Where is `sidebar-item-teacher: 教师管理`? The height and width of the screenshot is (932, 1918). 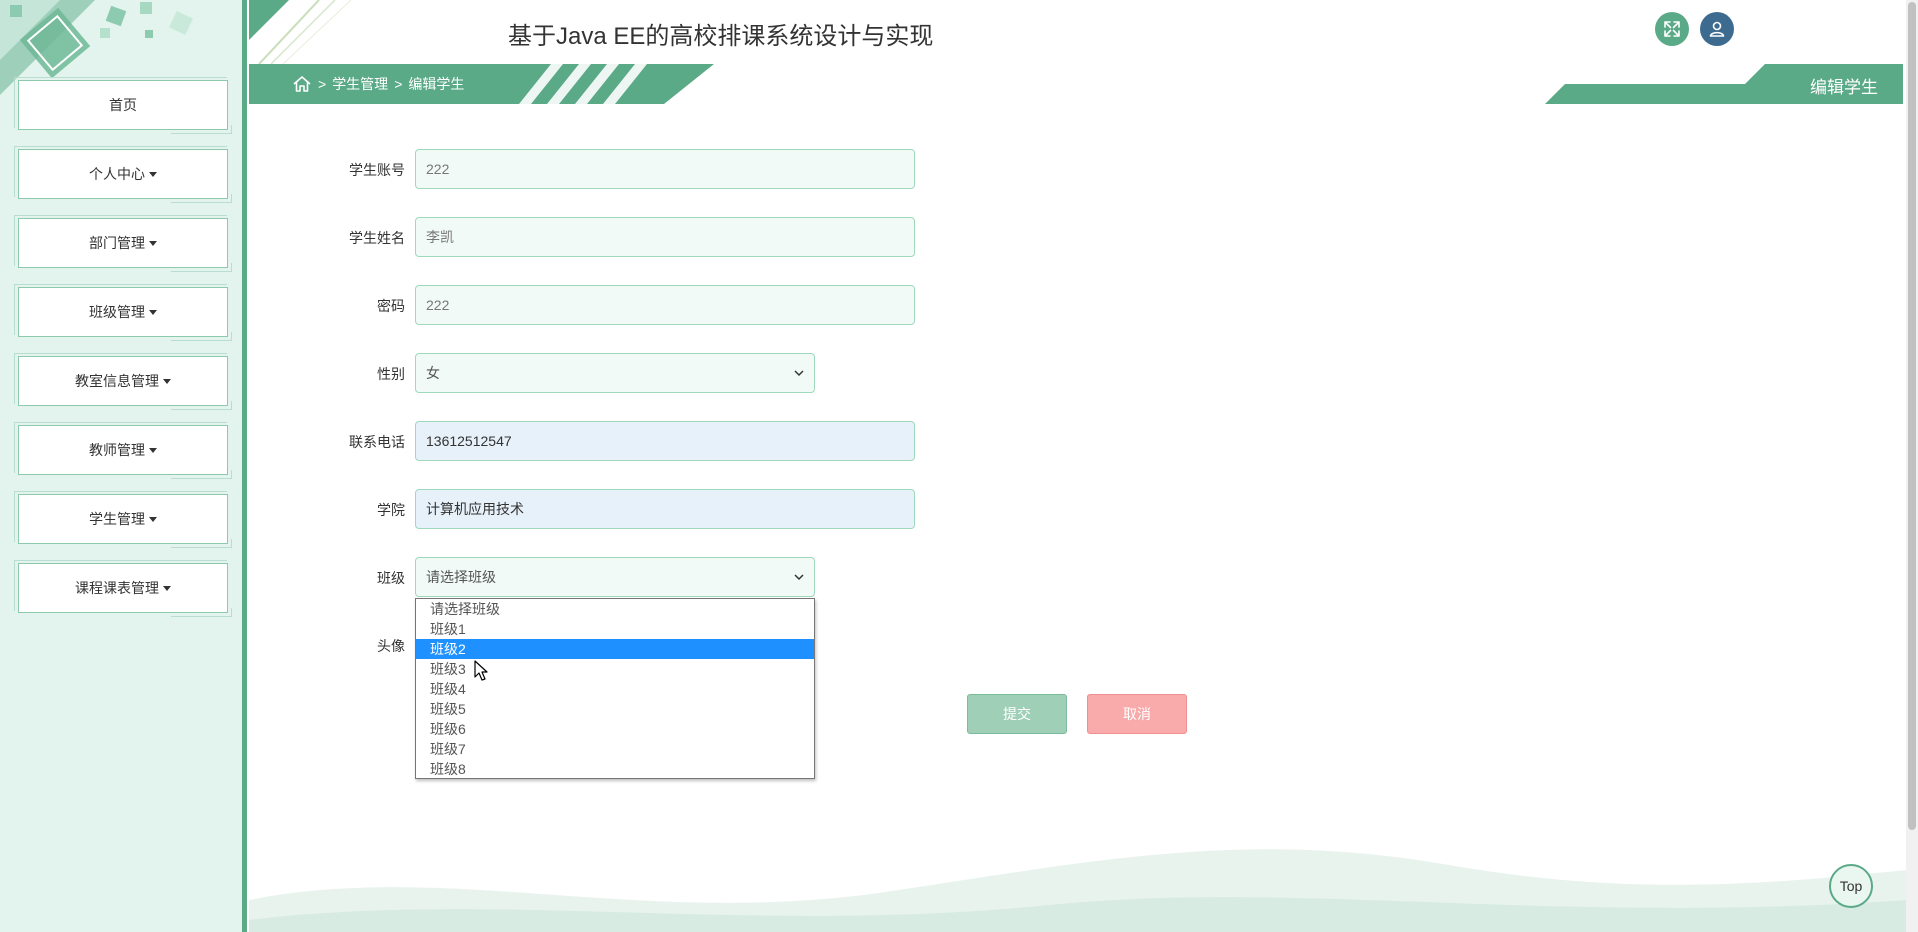 sidebar-item-teacher: 教师管理 is located at coordinates (123, 450).